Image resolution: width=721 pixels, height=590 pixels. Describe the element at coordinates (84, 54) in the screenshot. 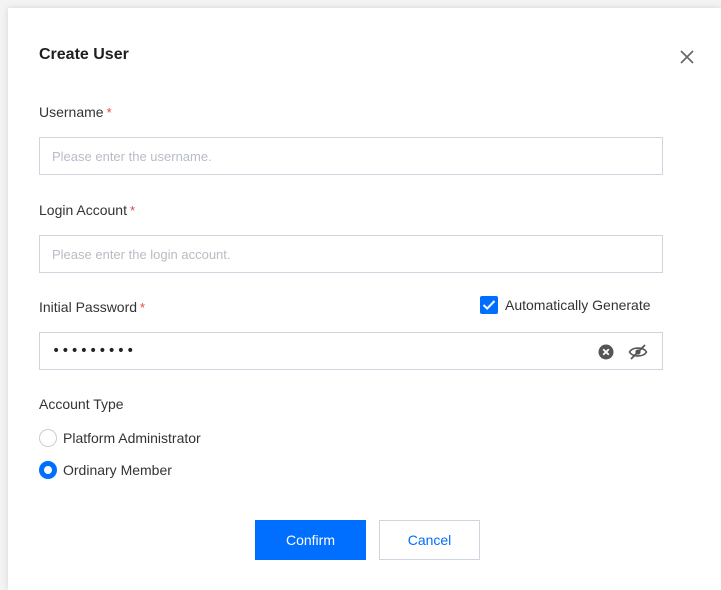

I see `dialog-title: Create User` at that location.